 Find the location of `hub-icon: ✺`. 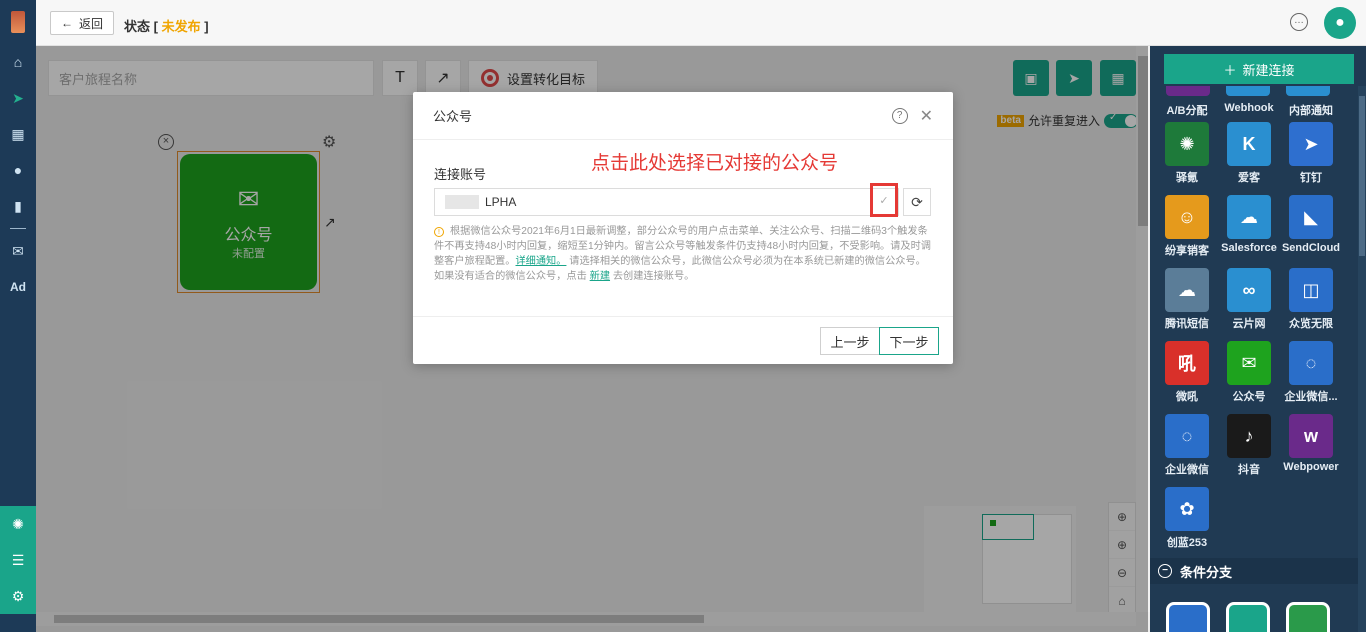

hub-icon: ✺ is located at coordinates (18, 524).